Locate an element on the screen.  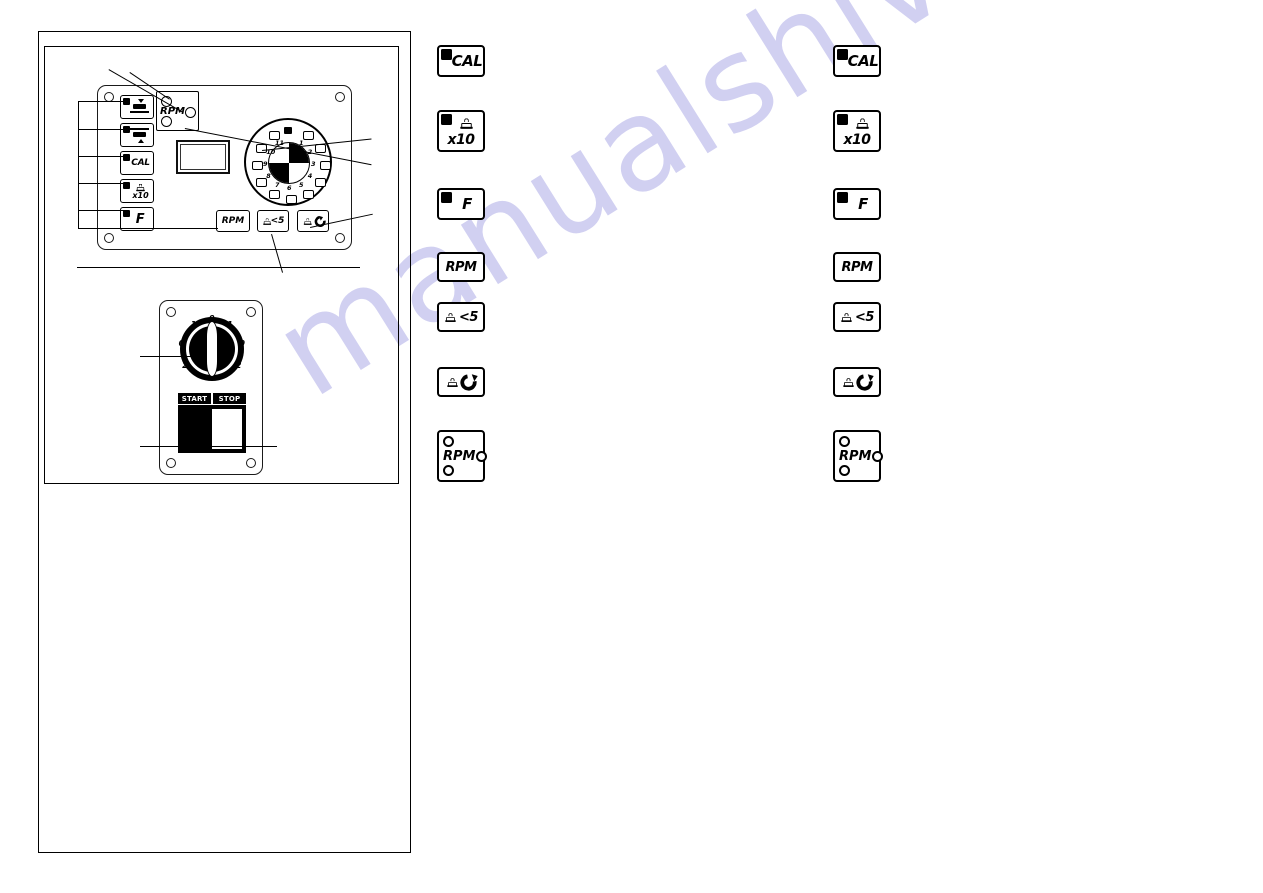
lcd-inner is located at coordinates (203, 157).